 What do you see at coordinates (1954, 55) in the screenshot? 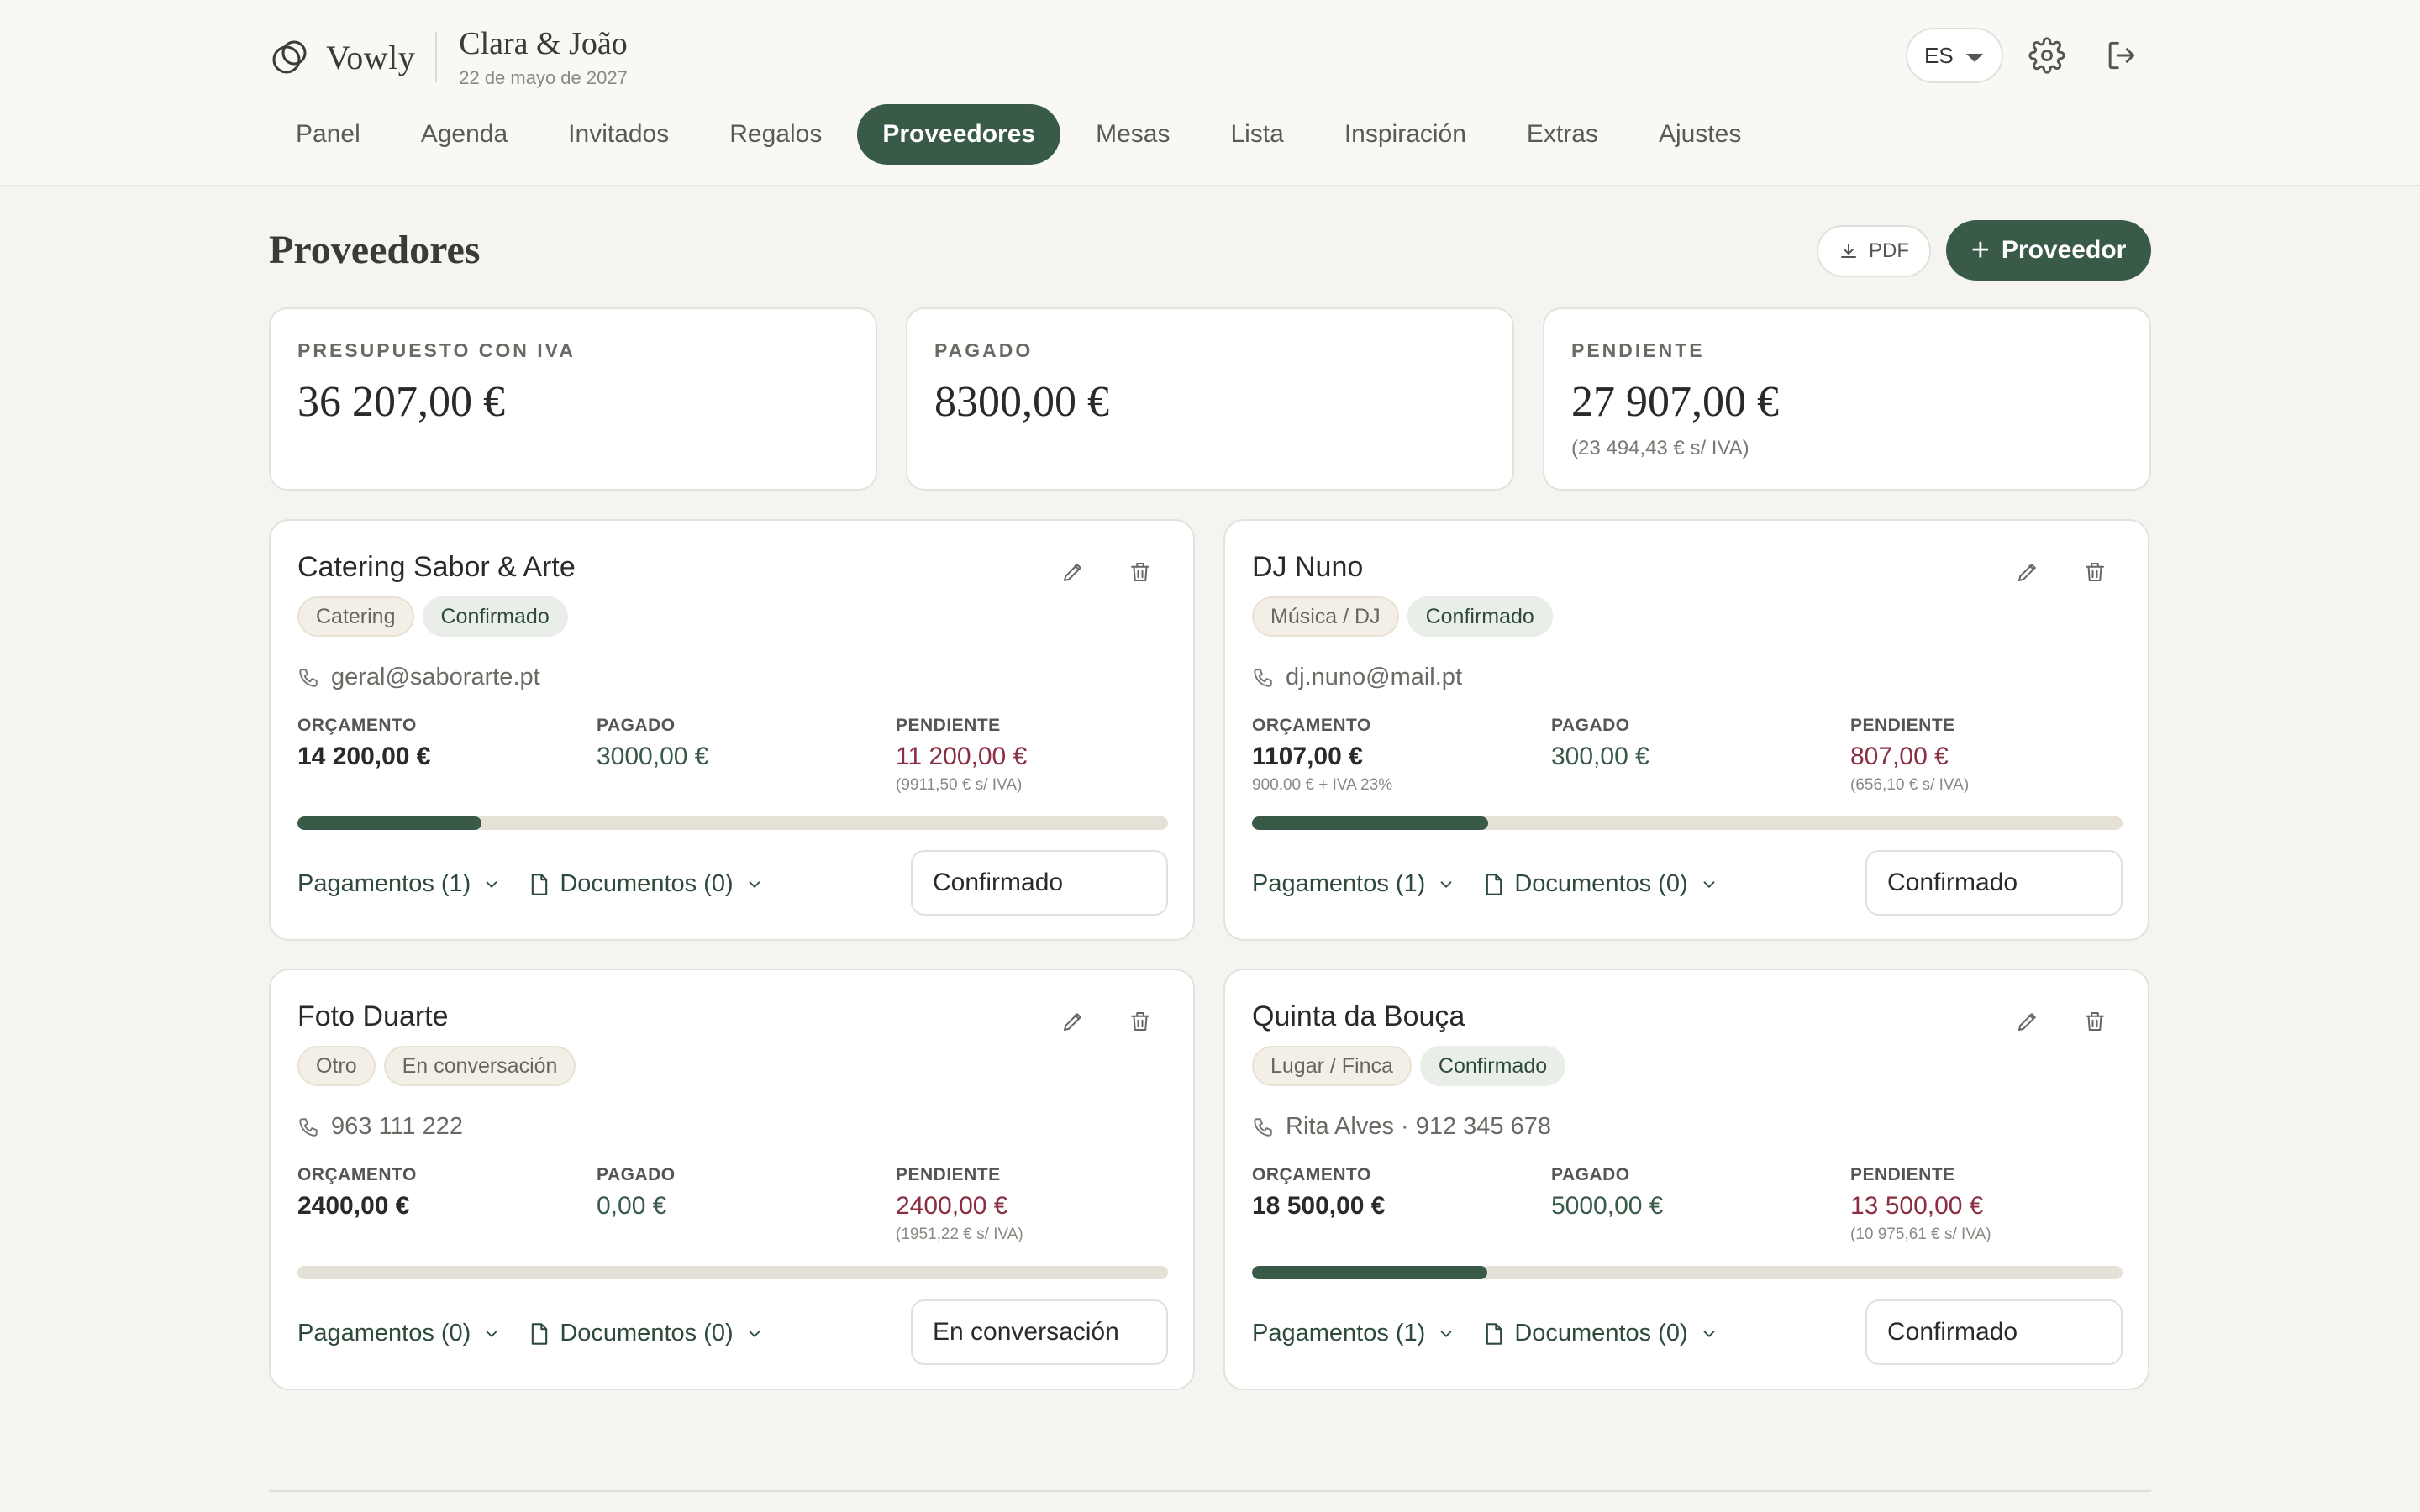
I see `language-select: ES` at bounding box center [1954, 55].